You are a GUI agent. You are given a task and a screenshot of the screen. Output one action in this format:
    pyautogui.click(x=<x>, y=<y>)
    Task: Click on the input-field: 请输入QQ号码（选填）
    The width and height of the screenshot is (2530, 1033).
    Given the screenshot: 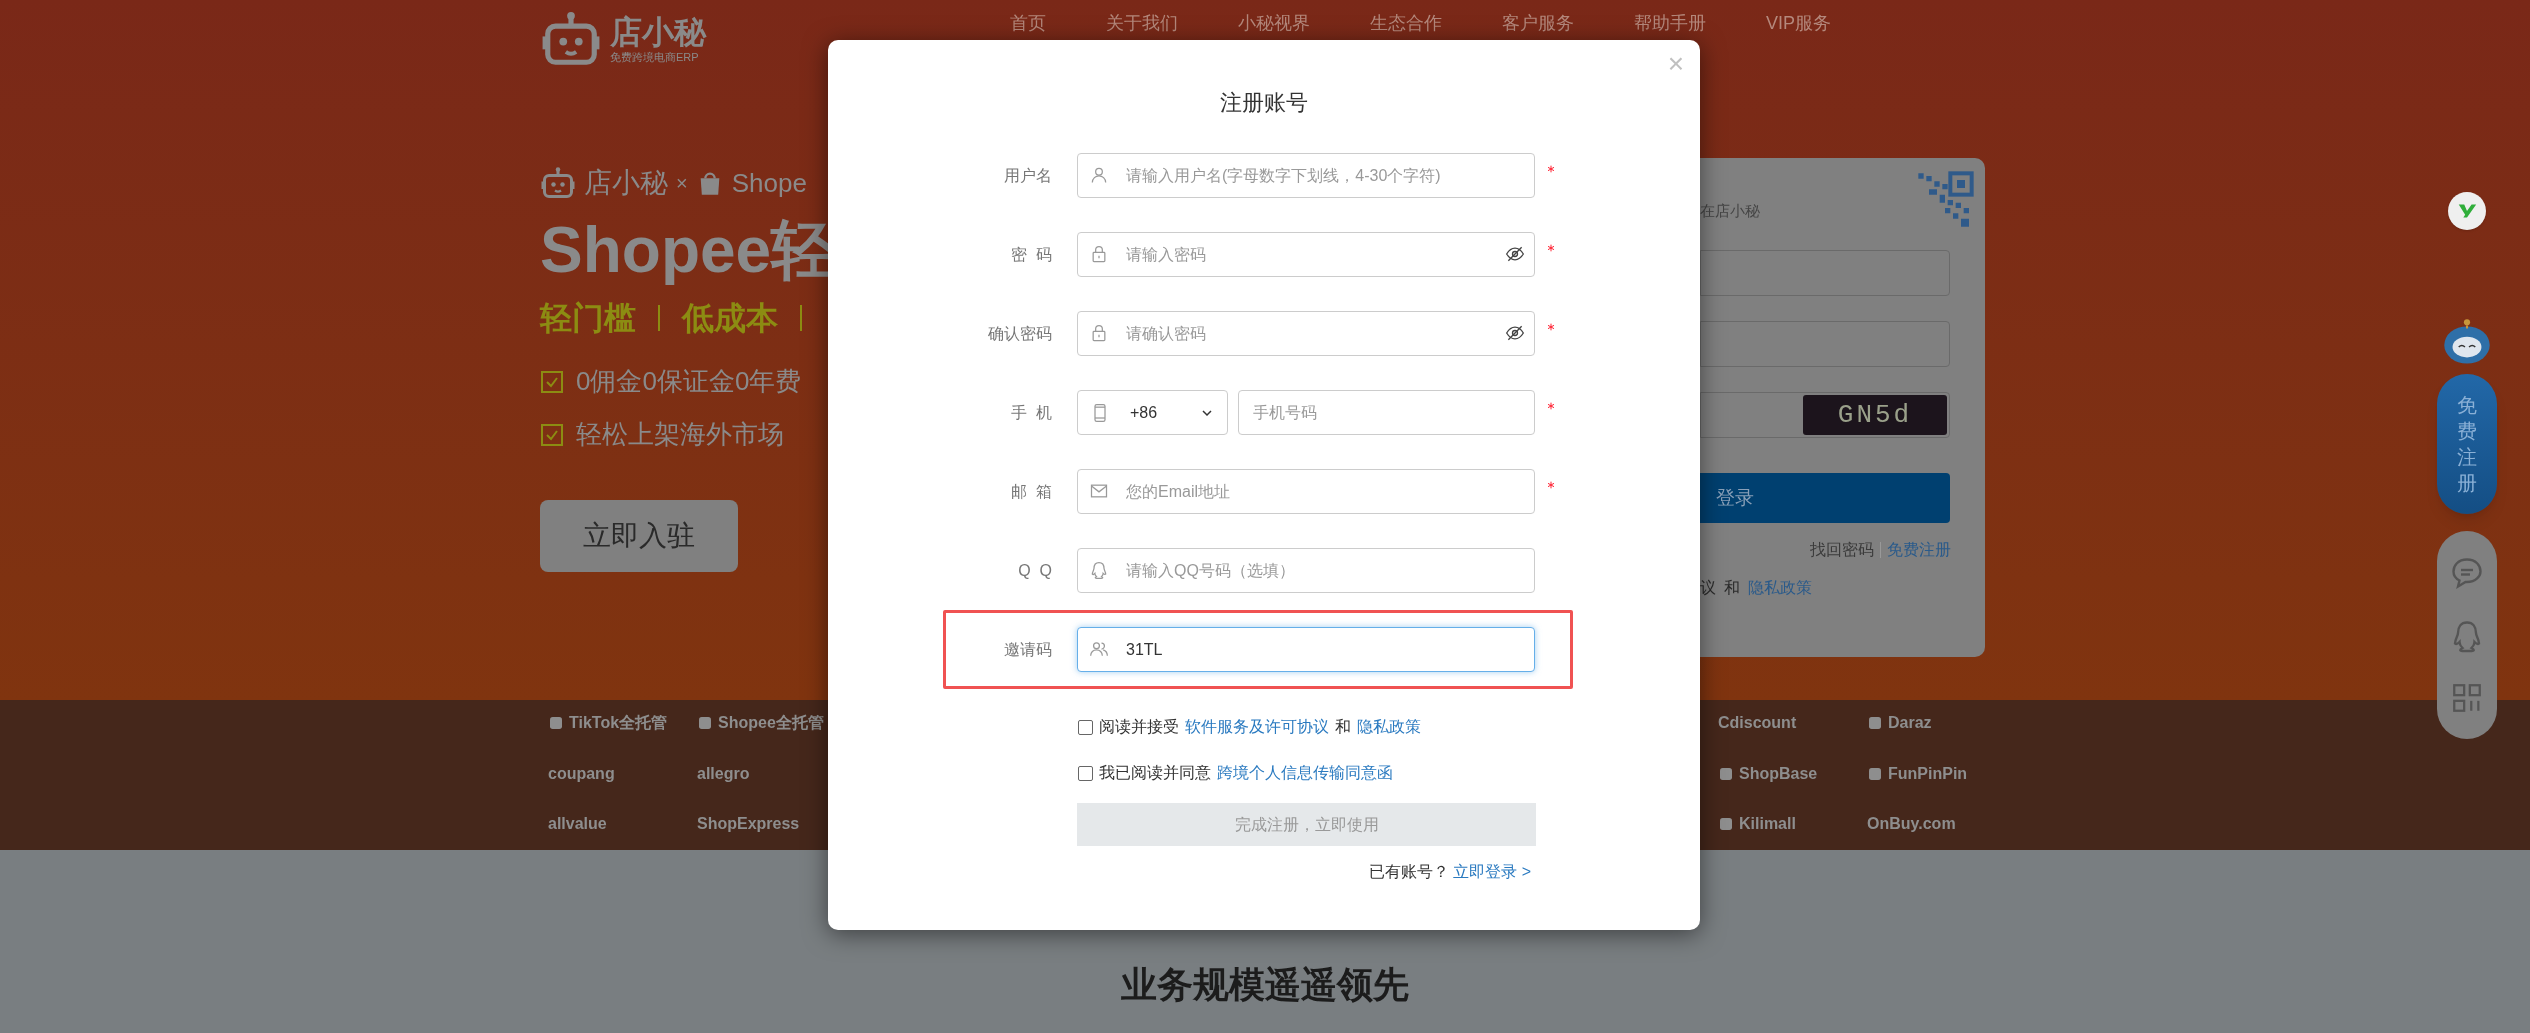 What is the action you would take?
    pyautogui.click(x=1306, y=570)
    